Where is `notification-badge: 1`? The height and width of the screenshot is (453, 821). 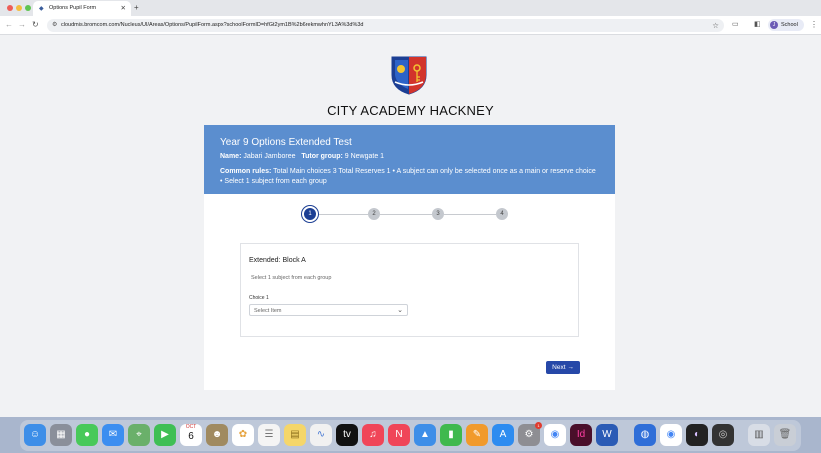
notification-badge: 1 is located at coordinates (538, 425).